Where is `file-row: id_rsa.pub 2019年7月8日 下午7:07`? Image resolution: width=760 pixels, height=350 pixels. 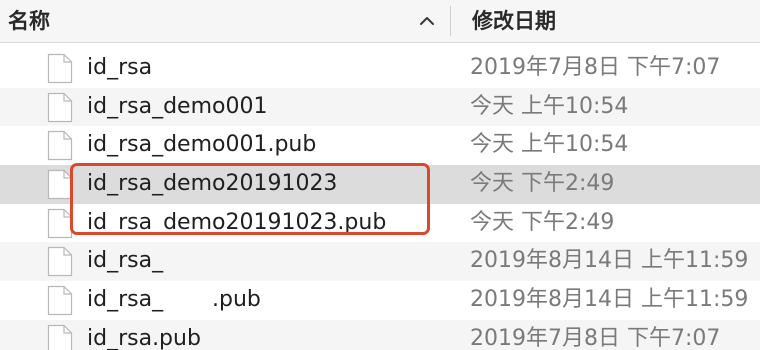 file-row: id_rsa.pub 2019年7月8日 下午7:07 is located at coordinates (380, 334).